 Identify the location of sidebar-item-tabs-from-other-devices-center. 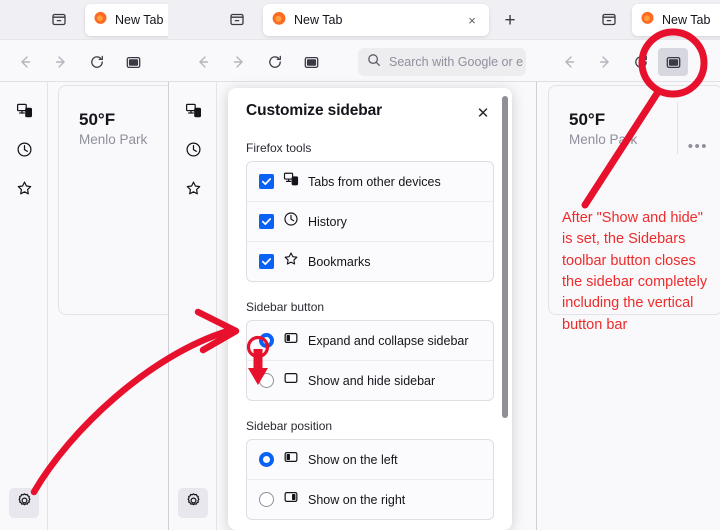
(193, 113).